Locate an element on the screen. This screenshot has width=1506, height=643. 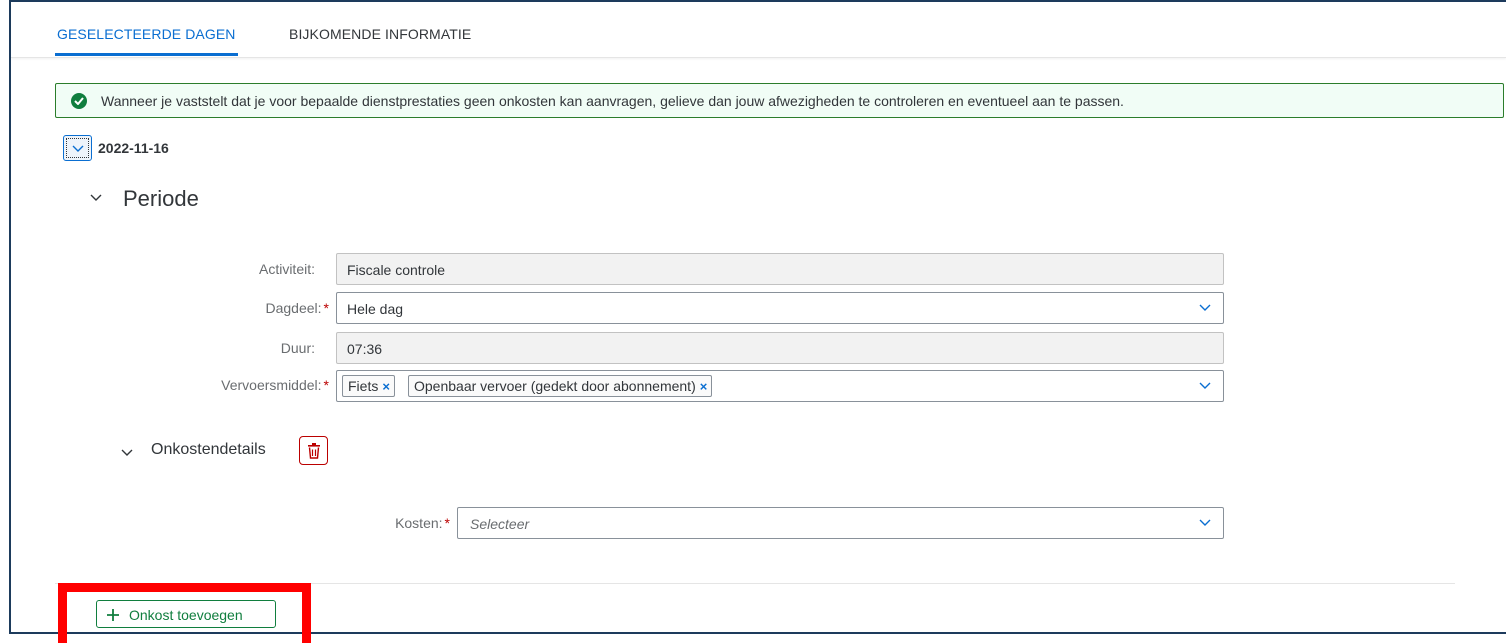
dagdeel-value: Hele dag is located at coordinates (375, 309).